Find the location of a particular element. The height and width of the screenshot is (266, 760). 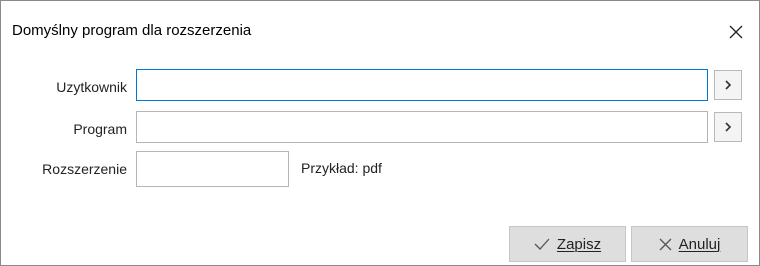

extension-hint: Przykład: pdf is located at coordinates (341, 168).